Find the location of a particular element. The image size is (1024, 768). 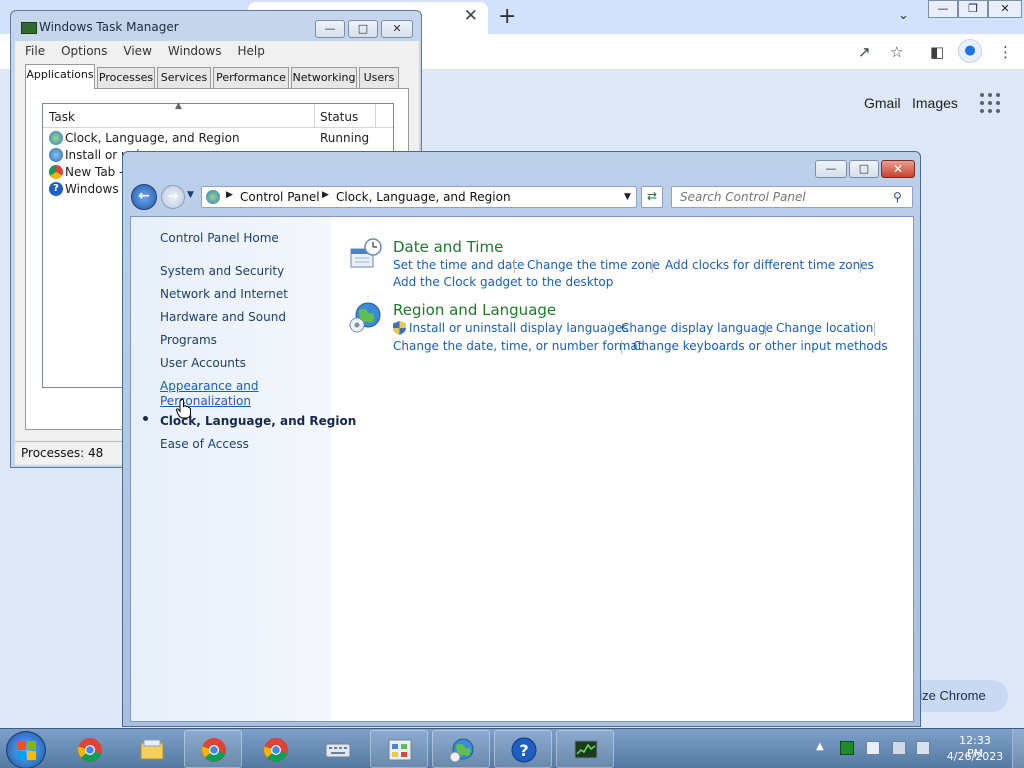

nav-appearance-personalization: Appearance and is located at coordinates (209, 386).